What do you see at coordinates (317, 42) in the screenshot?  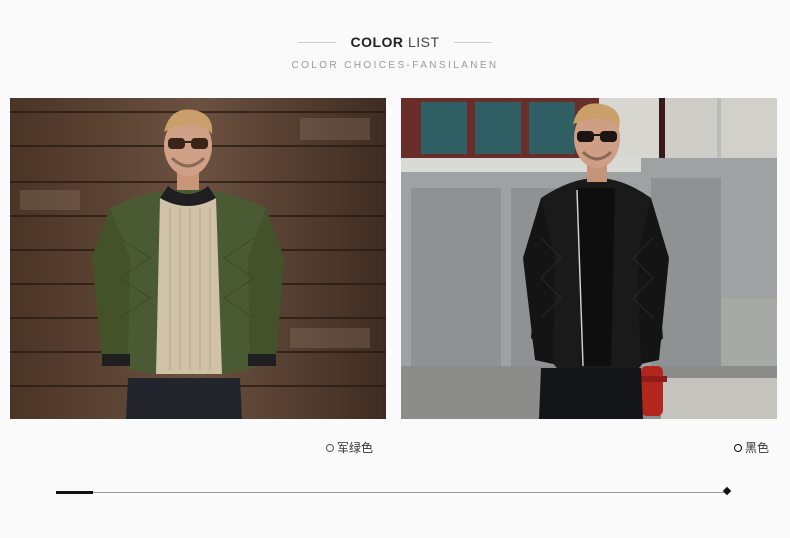 I see `title-left-rule` at bounding box center [317, 42].